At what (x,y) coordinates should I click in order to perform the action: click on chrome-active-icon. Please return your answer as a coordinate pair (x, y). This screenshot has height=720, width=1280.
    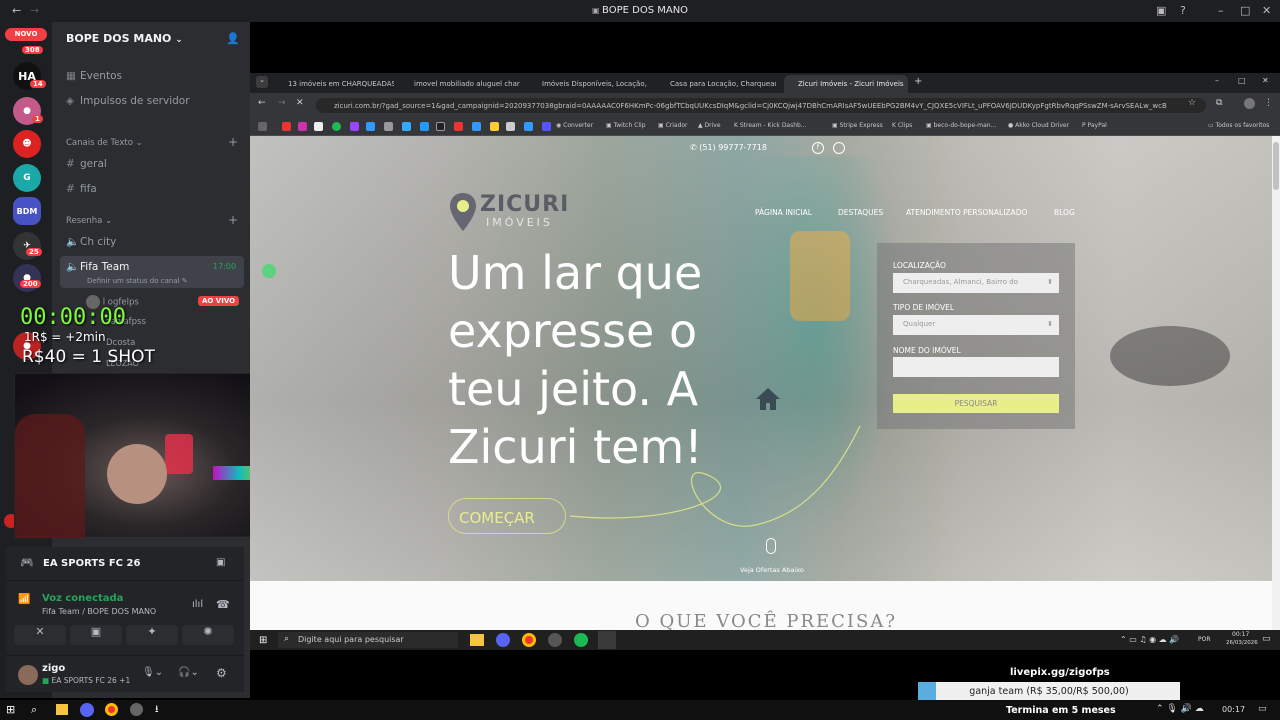
    Looking at the image, I should click on (607, 640).